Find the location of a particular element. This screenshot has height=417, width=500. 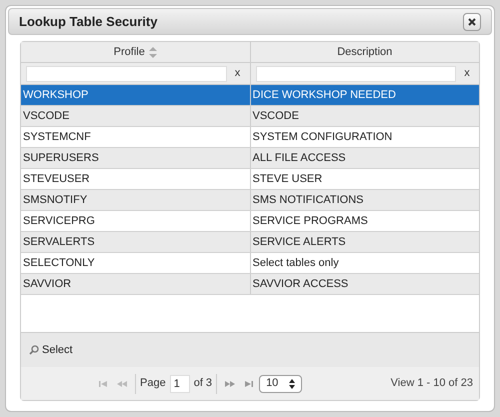

table-cell: SYSTEMCNF is located at coordinates (135, 137).